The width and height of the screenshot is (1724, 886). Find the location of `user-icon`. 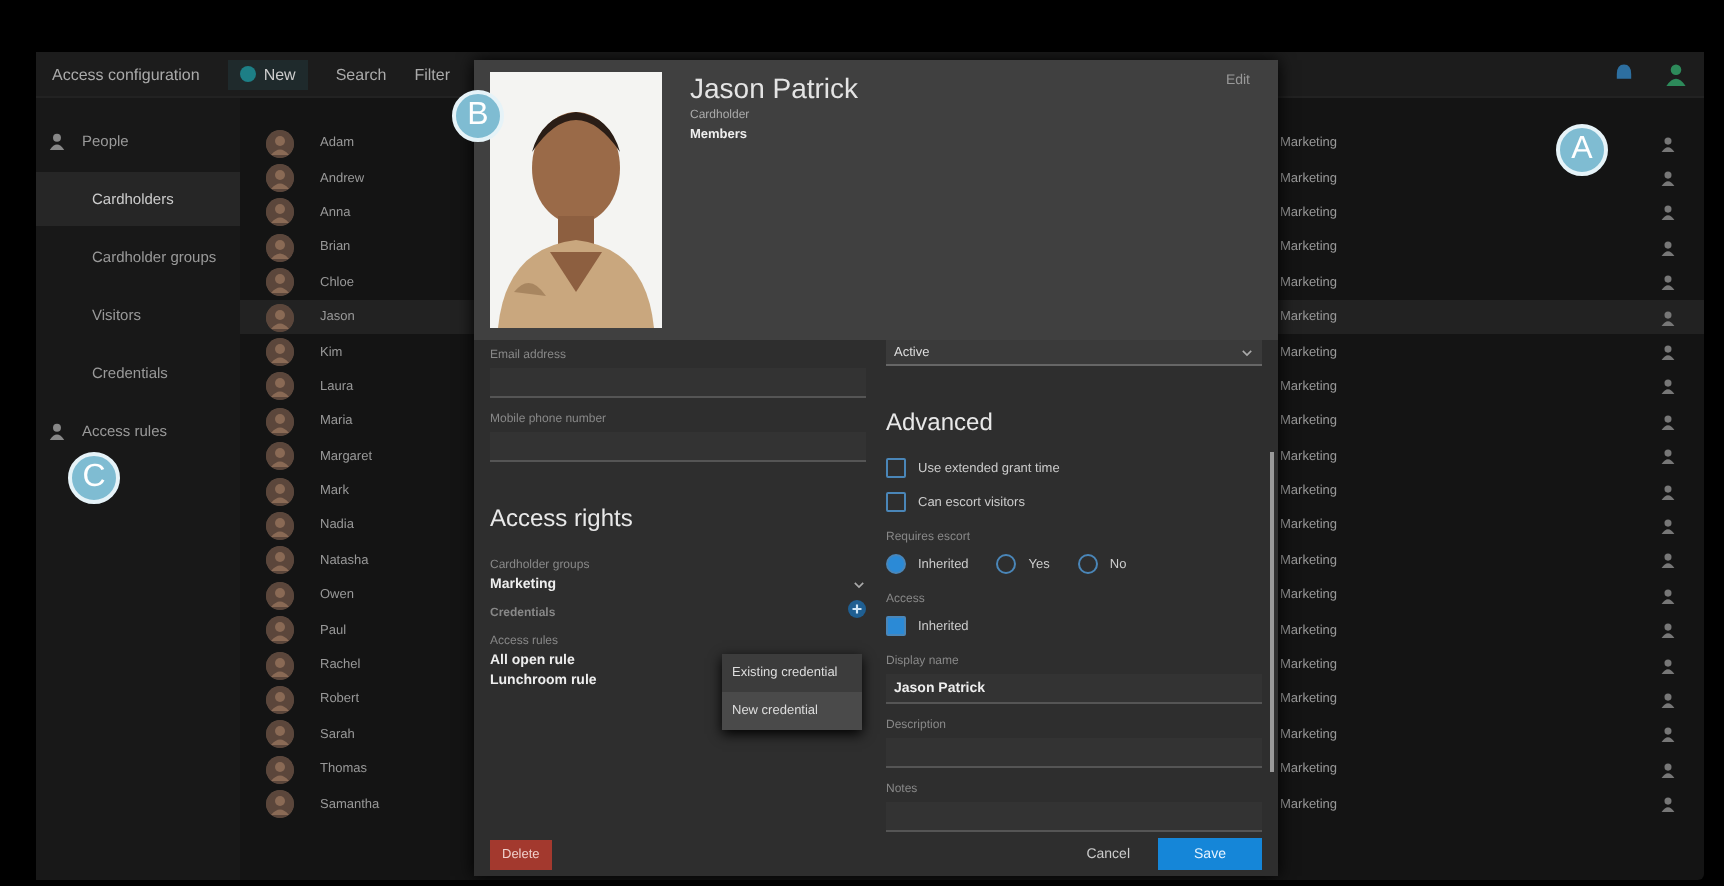

user-icon is located at coordinates (1676, 74).